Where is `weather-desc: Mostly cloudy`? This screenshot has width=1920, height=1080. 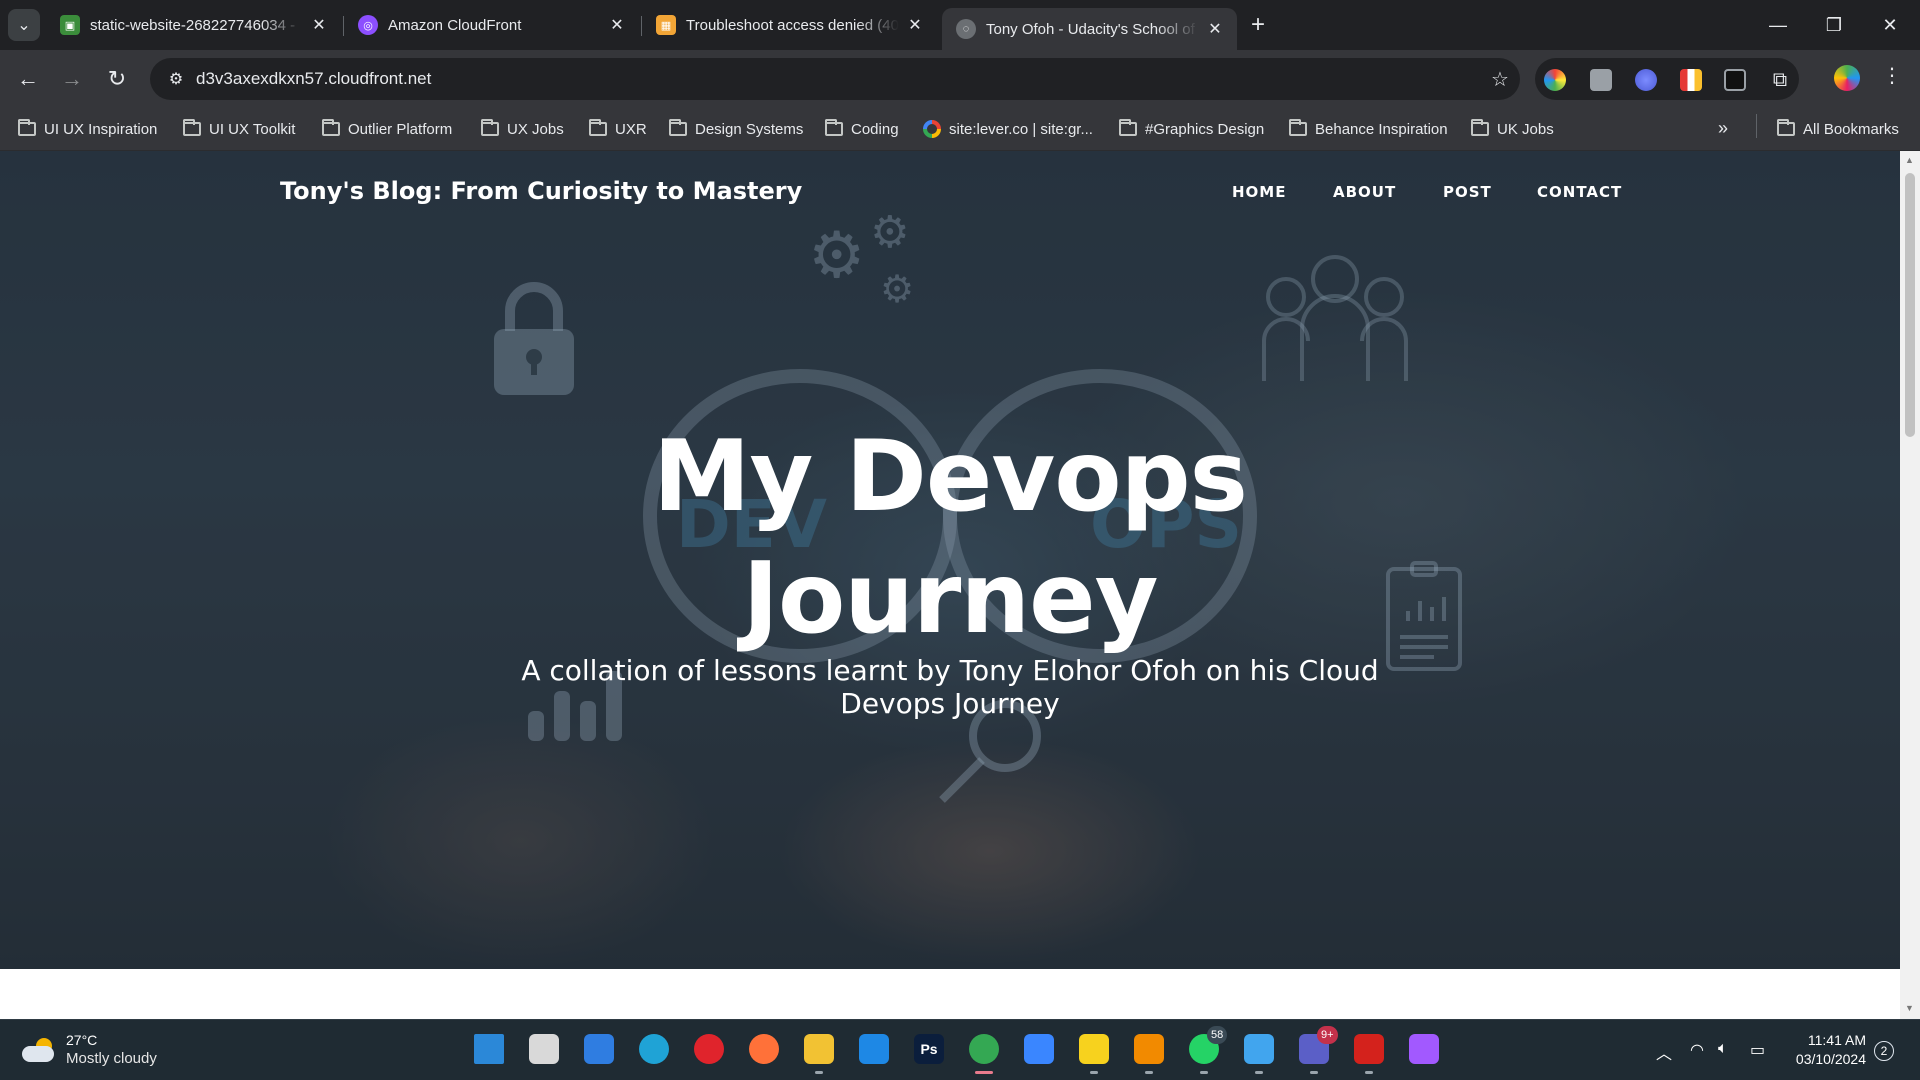 weather-desc: Mostly cloudy is located at coordinates (111, 1058).